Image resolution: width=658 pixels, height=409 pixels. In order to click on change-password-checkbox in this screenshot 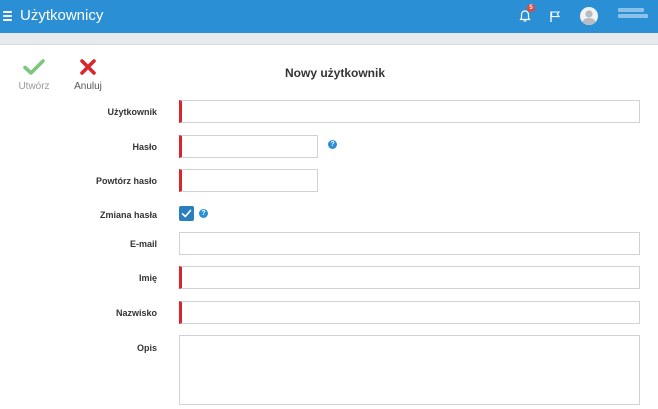, I will do `click(186, 213)`.